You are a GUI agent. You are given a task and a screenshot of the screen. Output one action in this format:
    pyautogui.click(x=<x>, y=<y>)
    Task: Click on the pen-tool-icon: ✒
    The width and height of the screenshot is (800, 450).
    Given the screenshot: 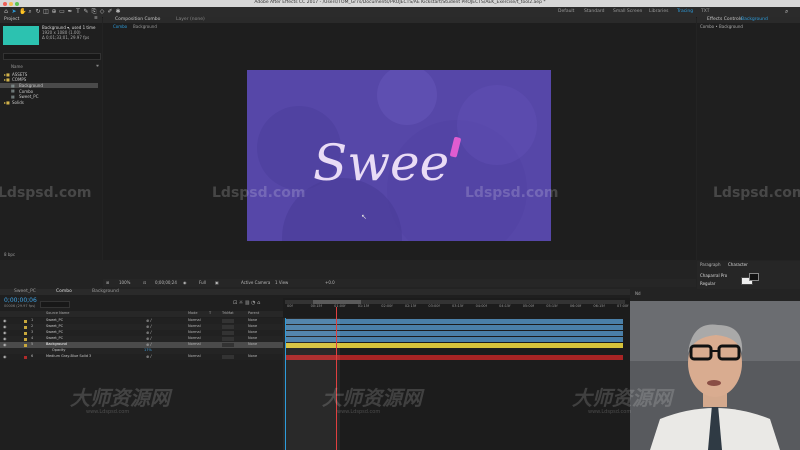 What is the action you would take?
    pyautogui.click(x=70, y=12)
    